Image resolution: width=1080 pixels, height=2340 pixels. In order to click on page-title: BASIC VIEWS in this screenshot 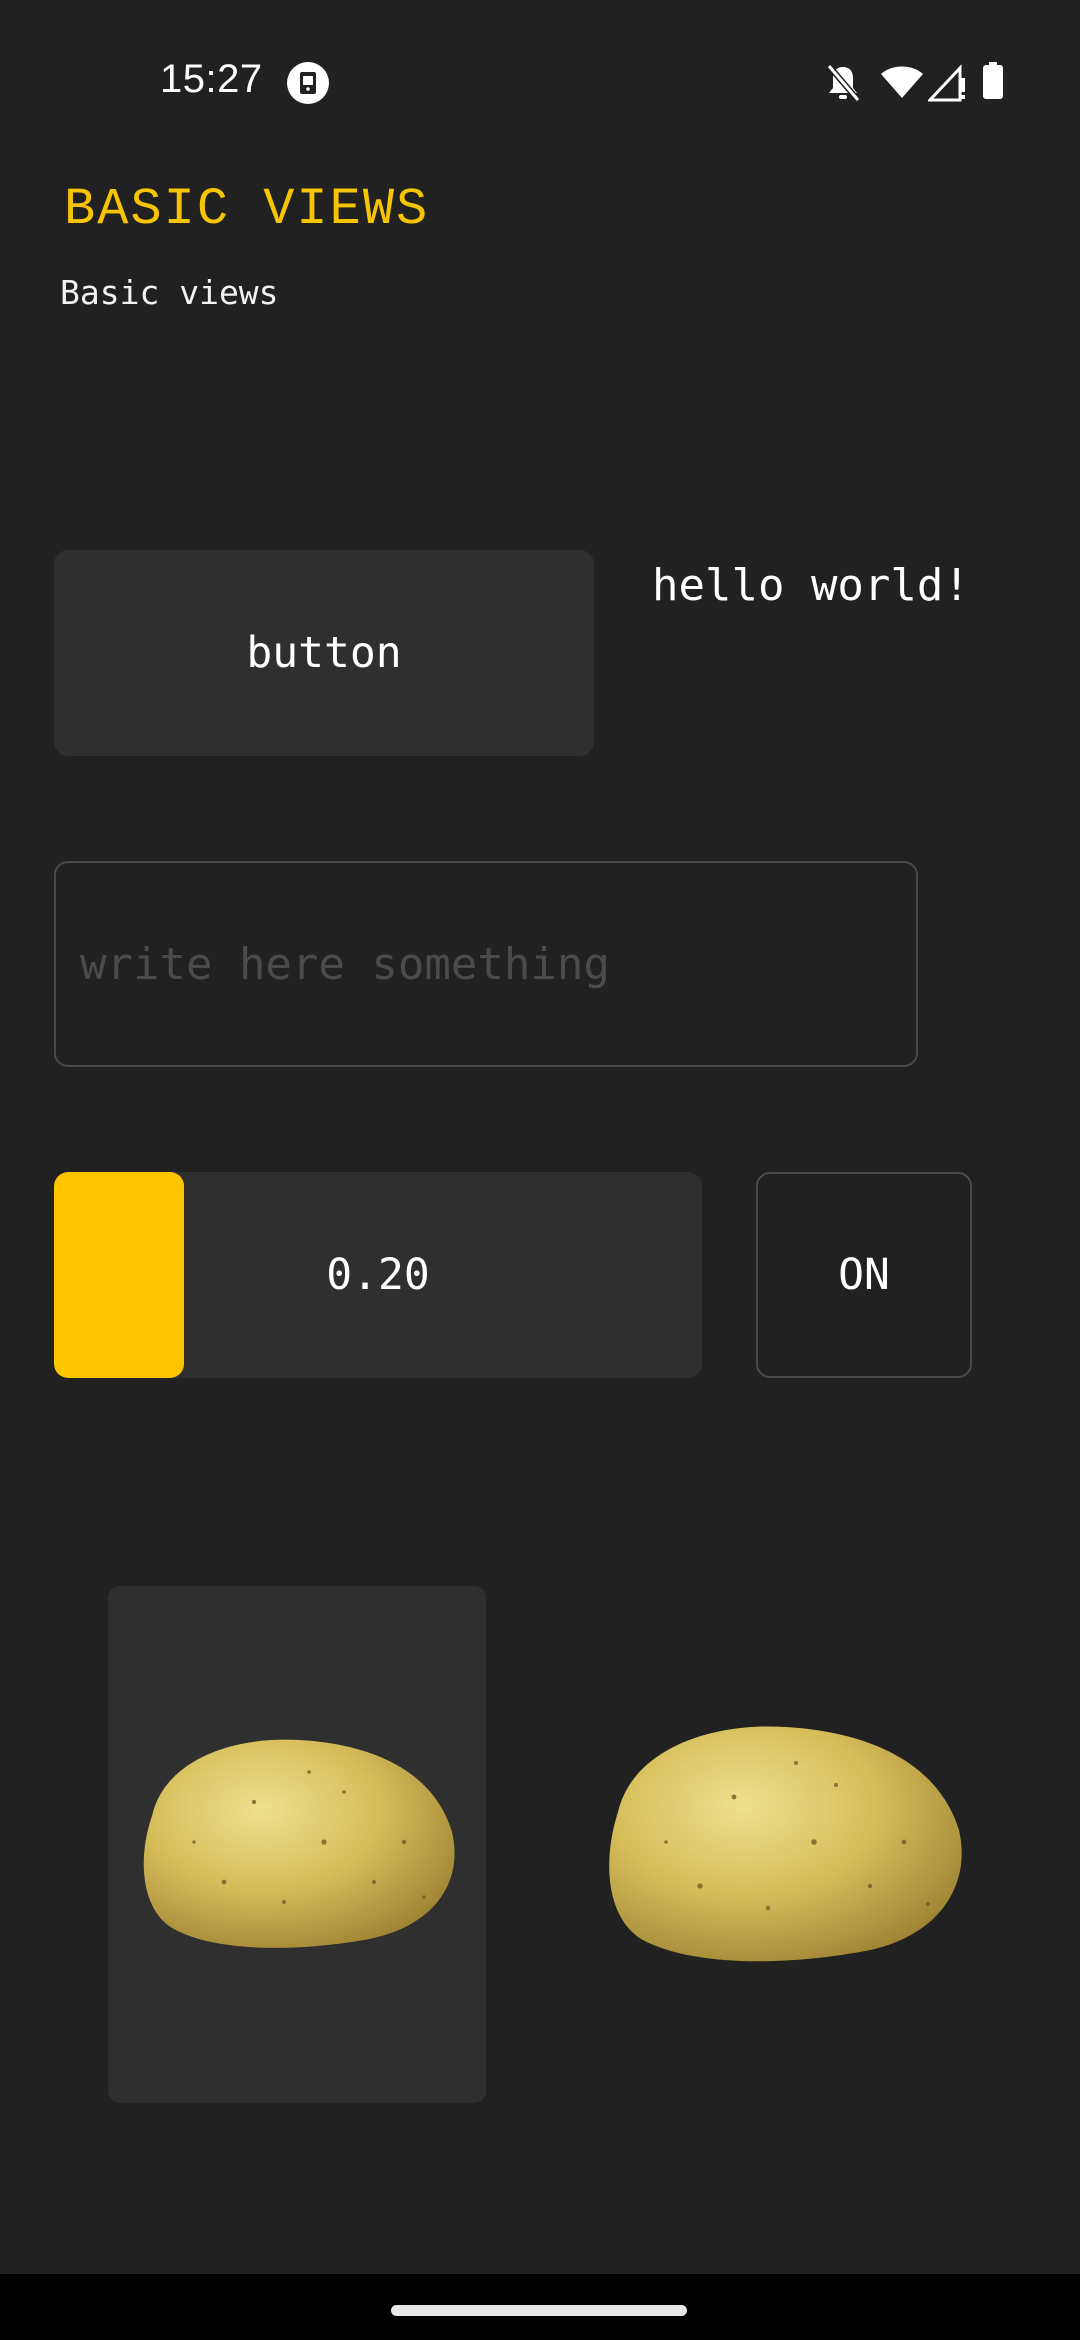, I will do `click(247, 209)`.